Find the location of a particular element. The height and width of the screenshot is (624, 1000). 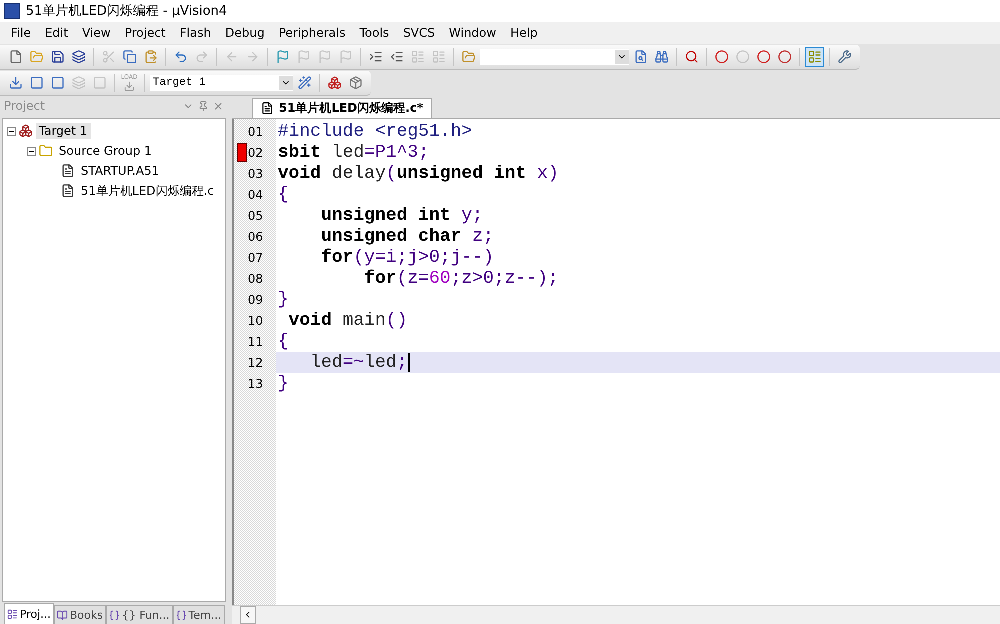

menu-item: Tools is located at coordinates (374, 33).